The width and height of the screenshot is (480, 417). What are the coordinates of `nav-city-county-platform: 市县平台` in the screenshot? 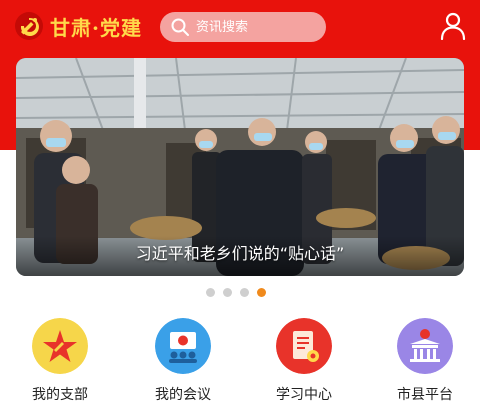 It's located at (425, 365).